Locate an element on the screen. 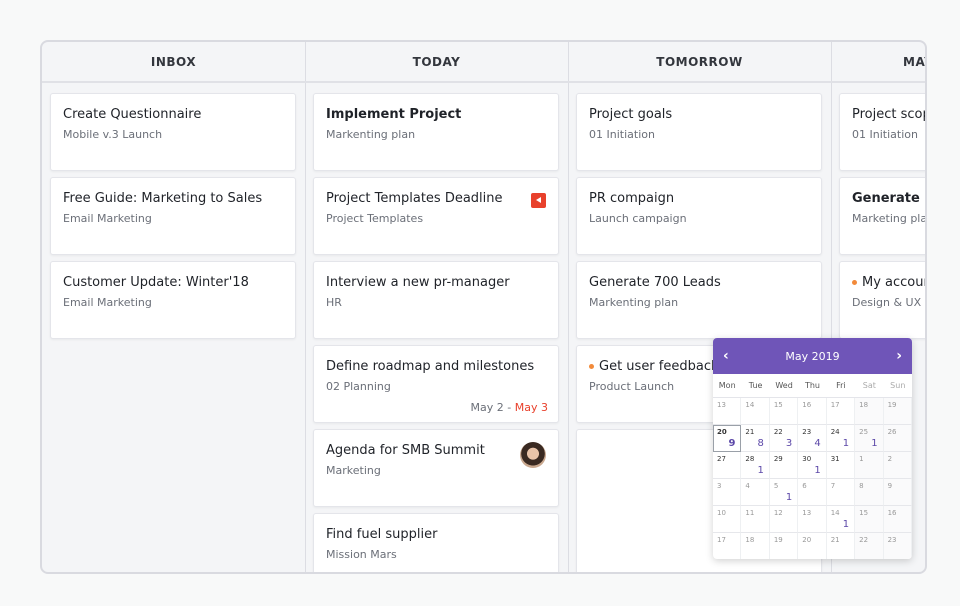 This screenshot has width=960, height=606. calendar-day: 4 is located at coordinates (755, 492).